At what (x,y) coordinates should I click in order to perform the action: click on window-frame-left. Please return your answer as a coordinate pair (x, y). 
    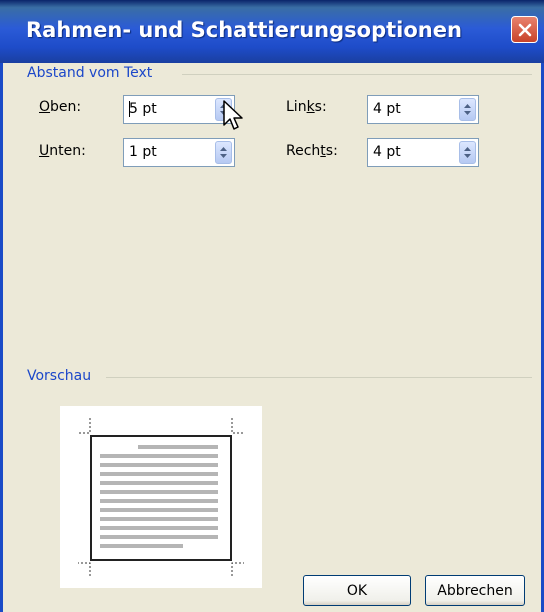
    Looking at the image, I should click on (1, 337).